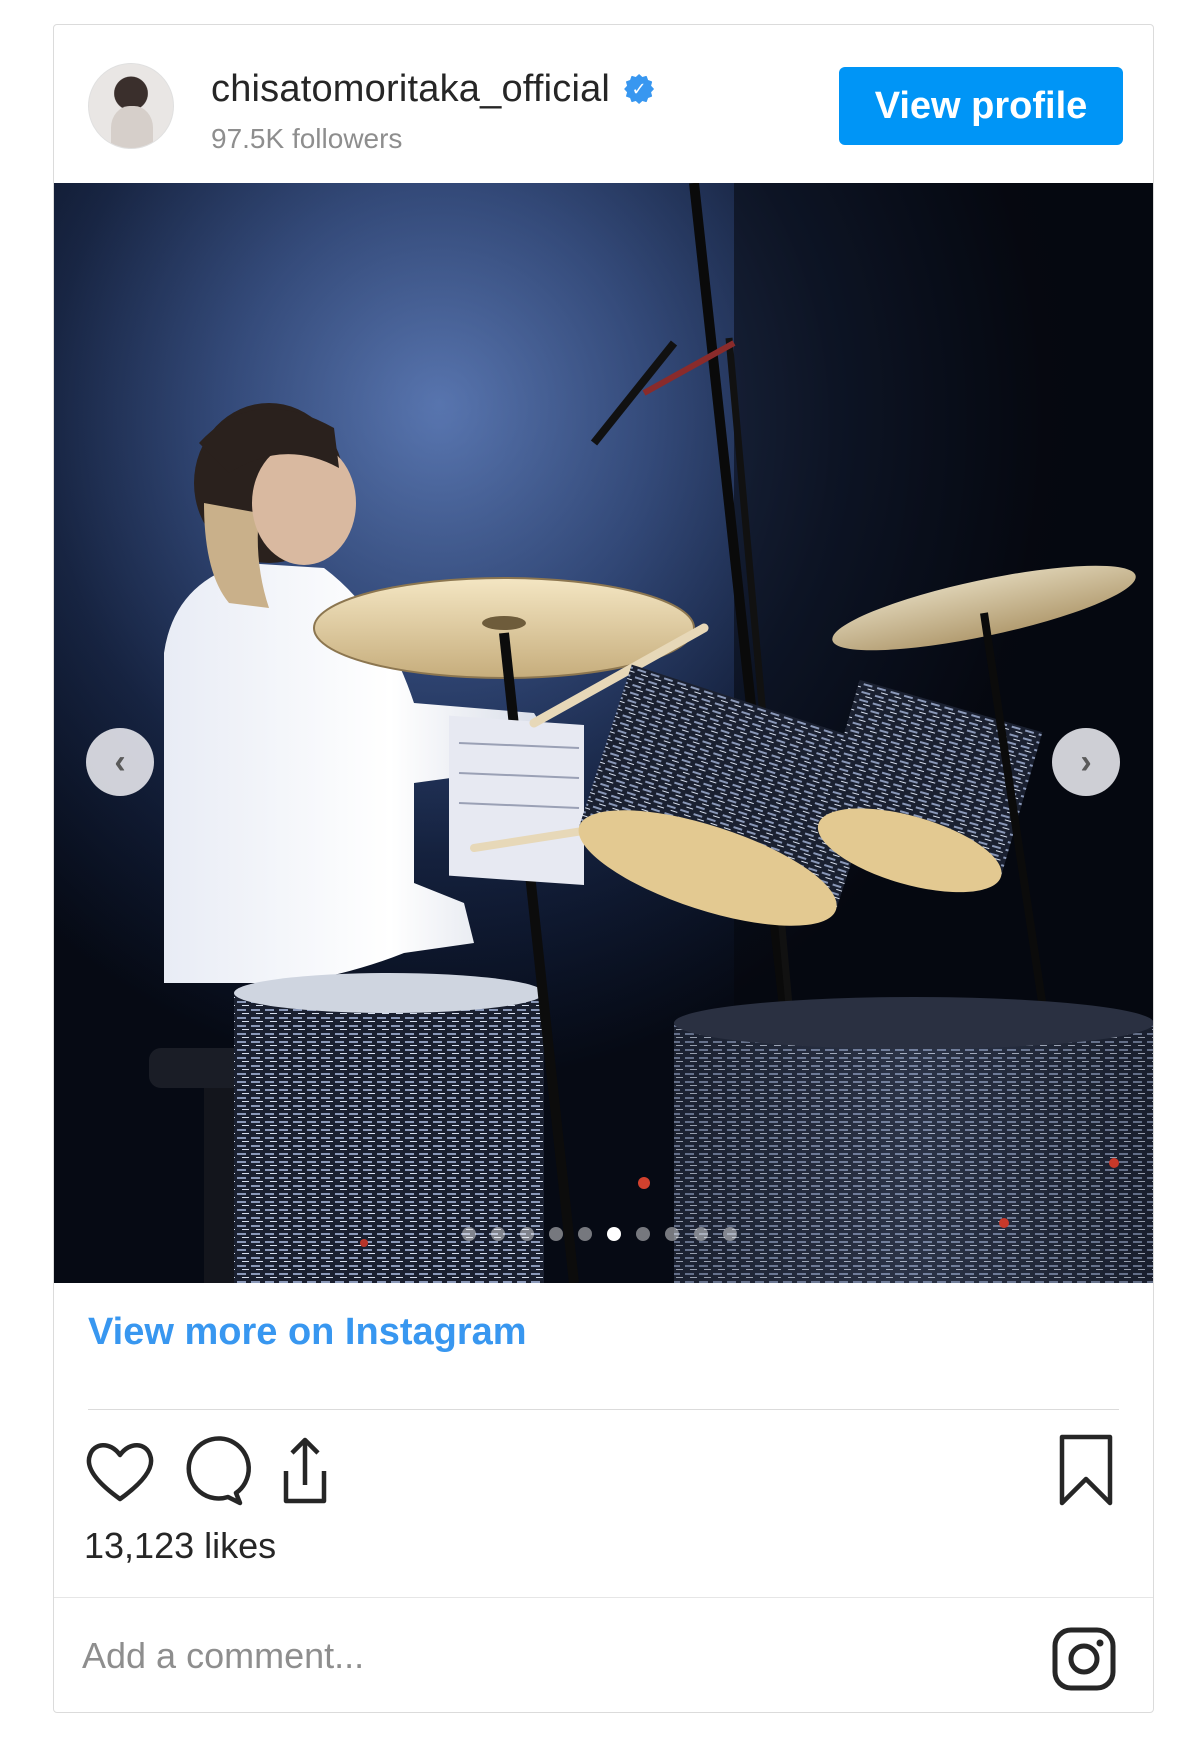 The width and height of the screenshot is (1200, 1746). I want to click on comment-input, so click(482, 1656).